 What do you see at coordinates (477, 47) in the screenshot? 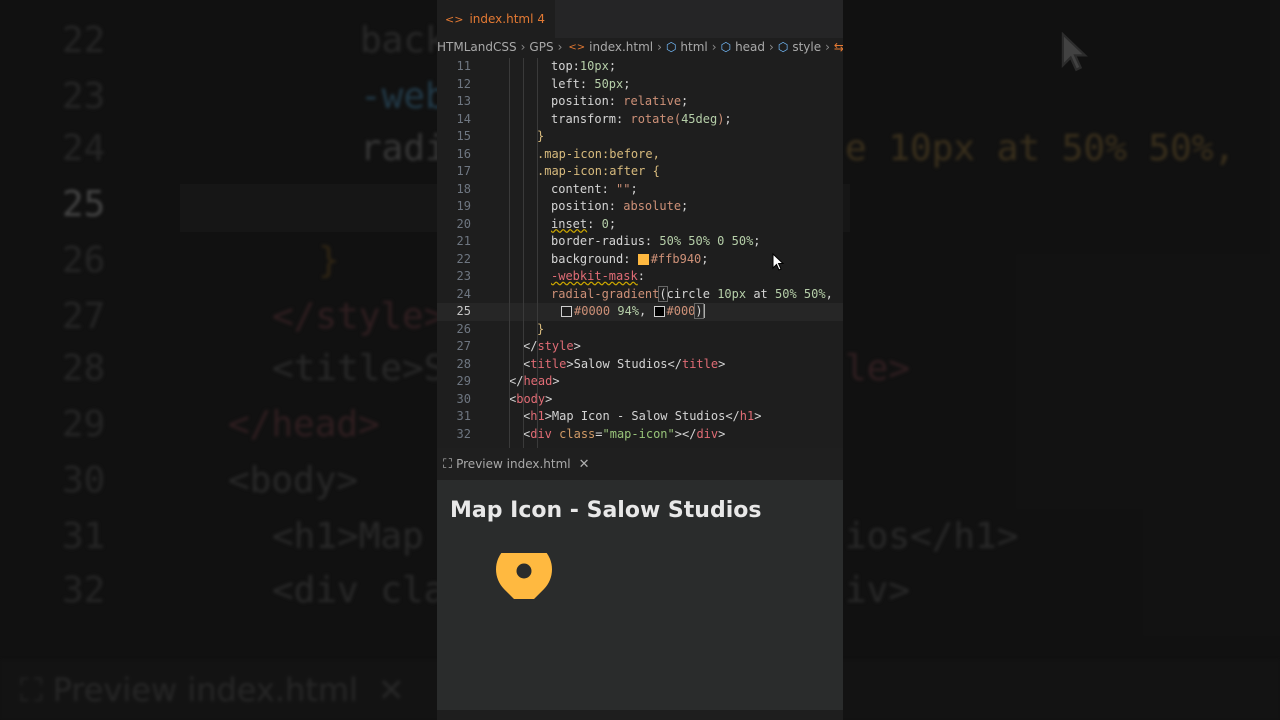
I see `breadcrumb-item: HTMLandCSS` at bounding box center [477, 47].